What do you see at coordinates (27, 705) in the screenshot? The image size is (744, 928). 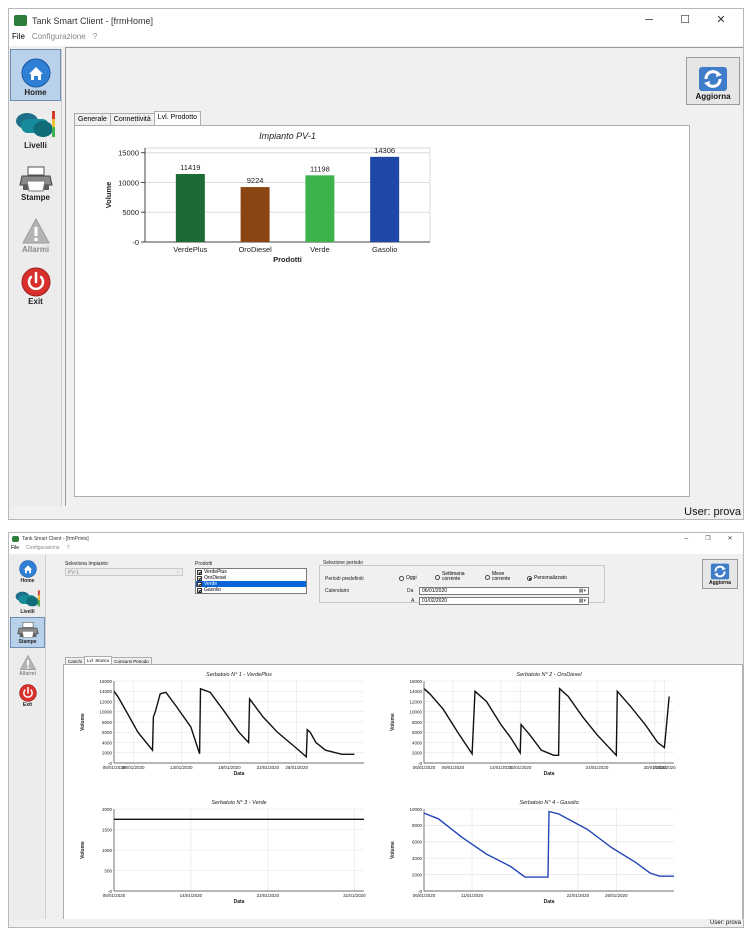 I see `sidebar-item-label: Exit` at bounding box center [27, 705].